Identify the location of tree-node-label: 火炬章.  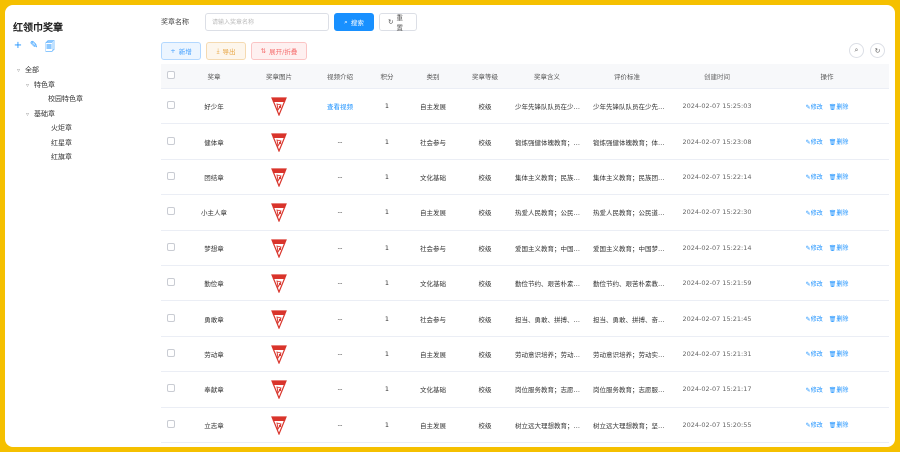
(61, 128).